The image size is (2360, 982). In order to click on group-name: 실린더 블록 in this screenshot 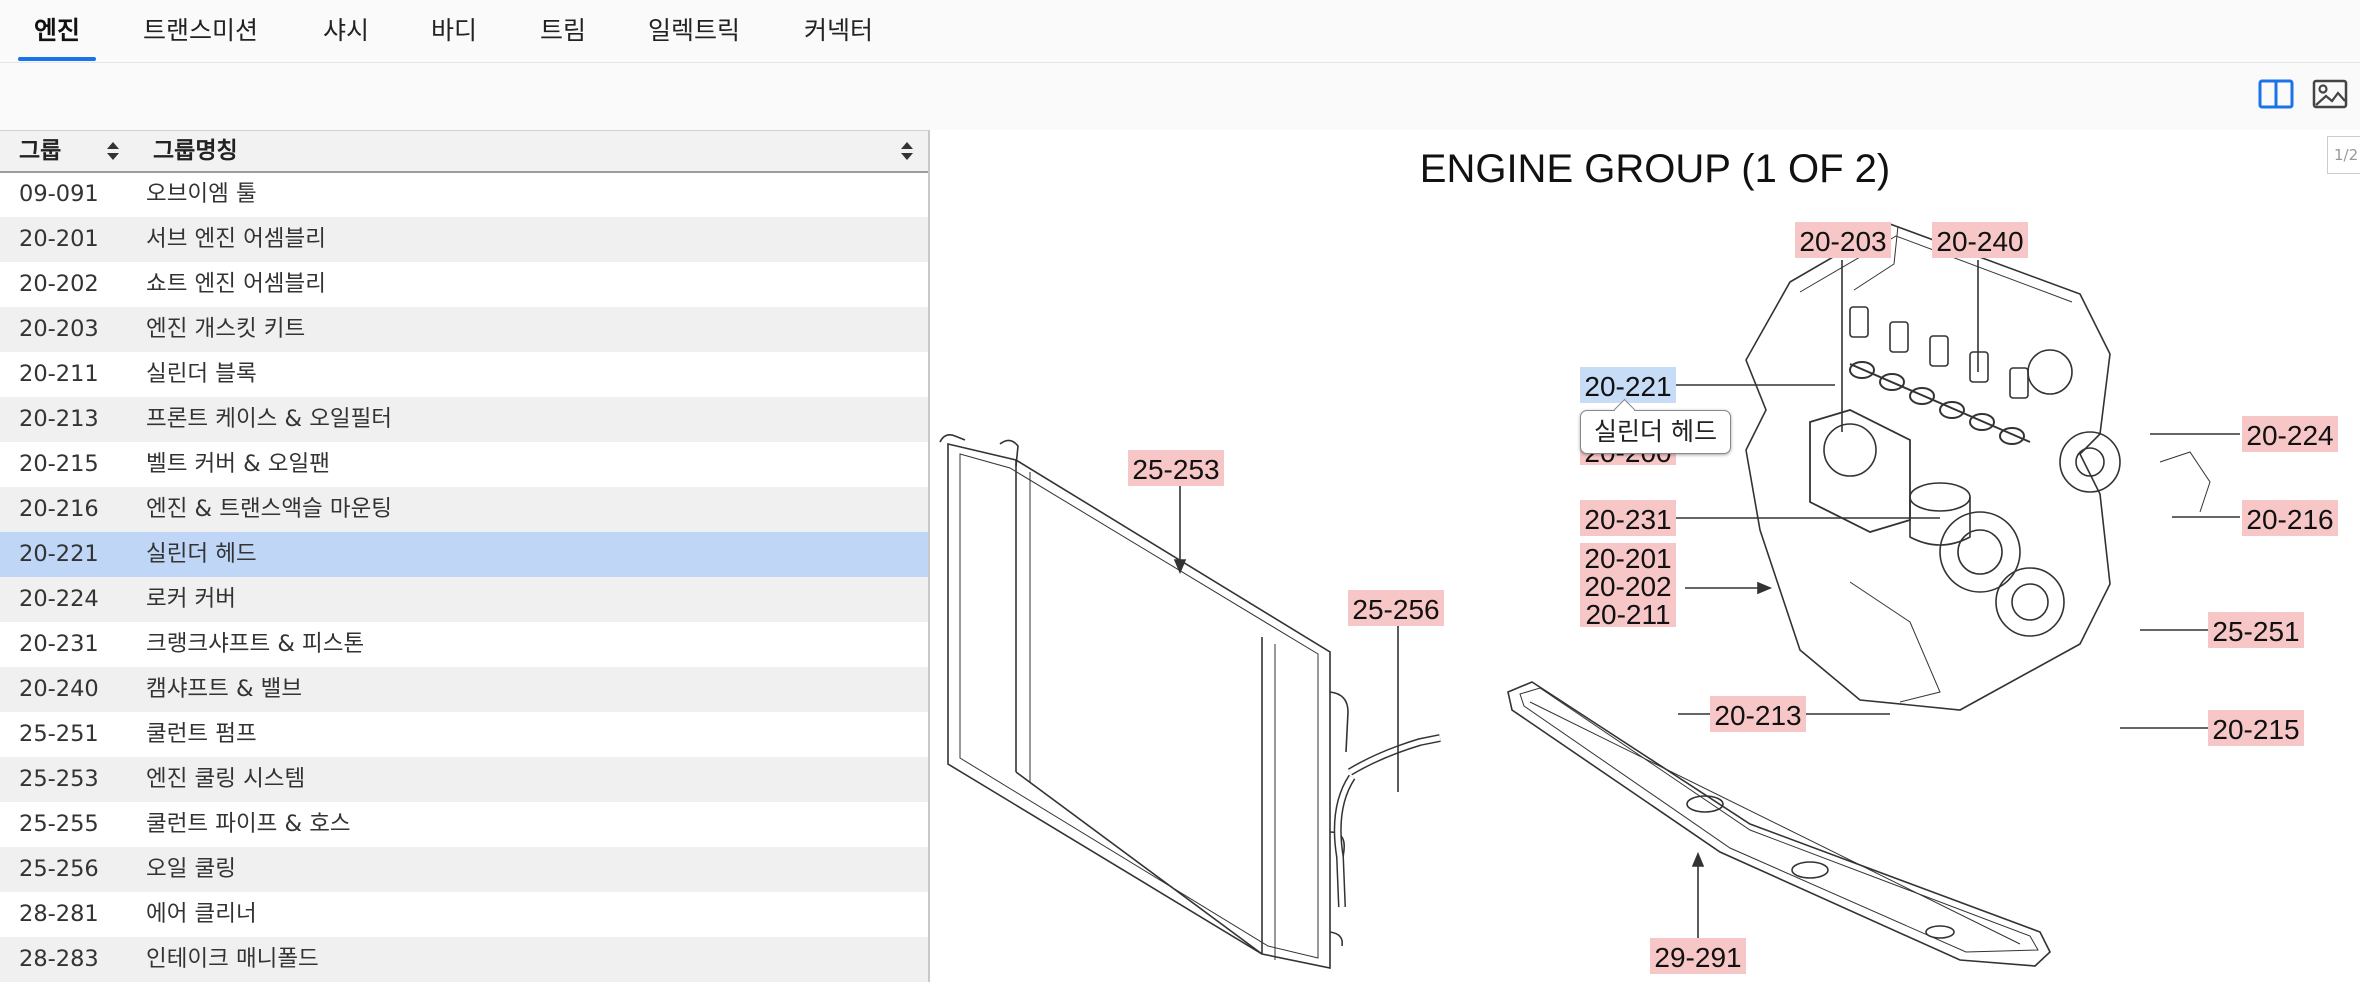, I will do `click(201, 374)`.